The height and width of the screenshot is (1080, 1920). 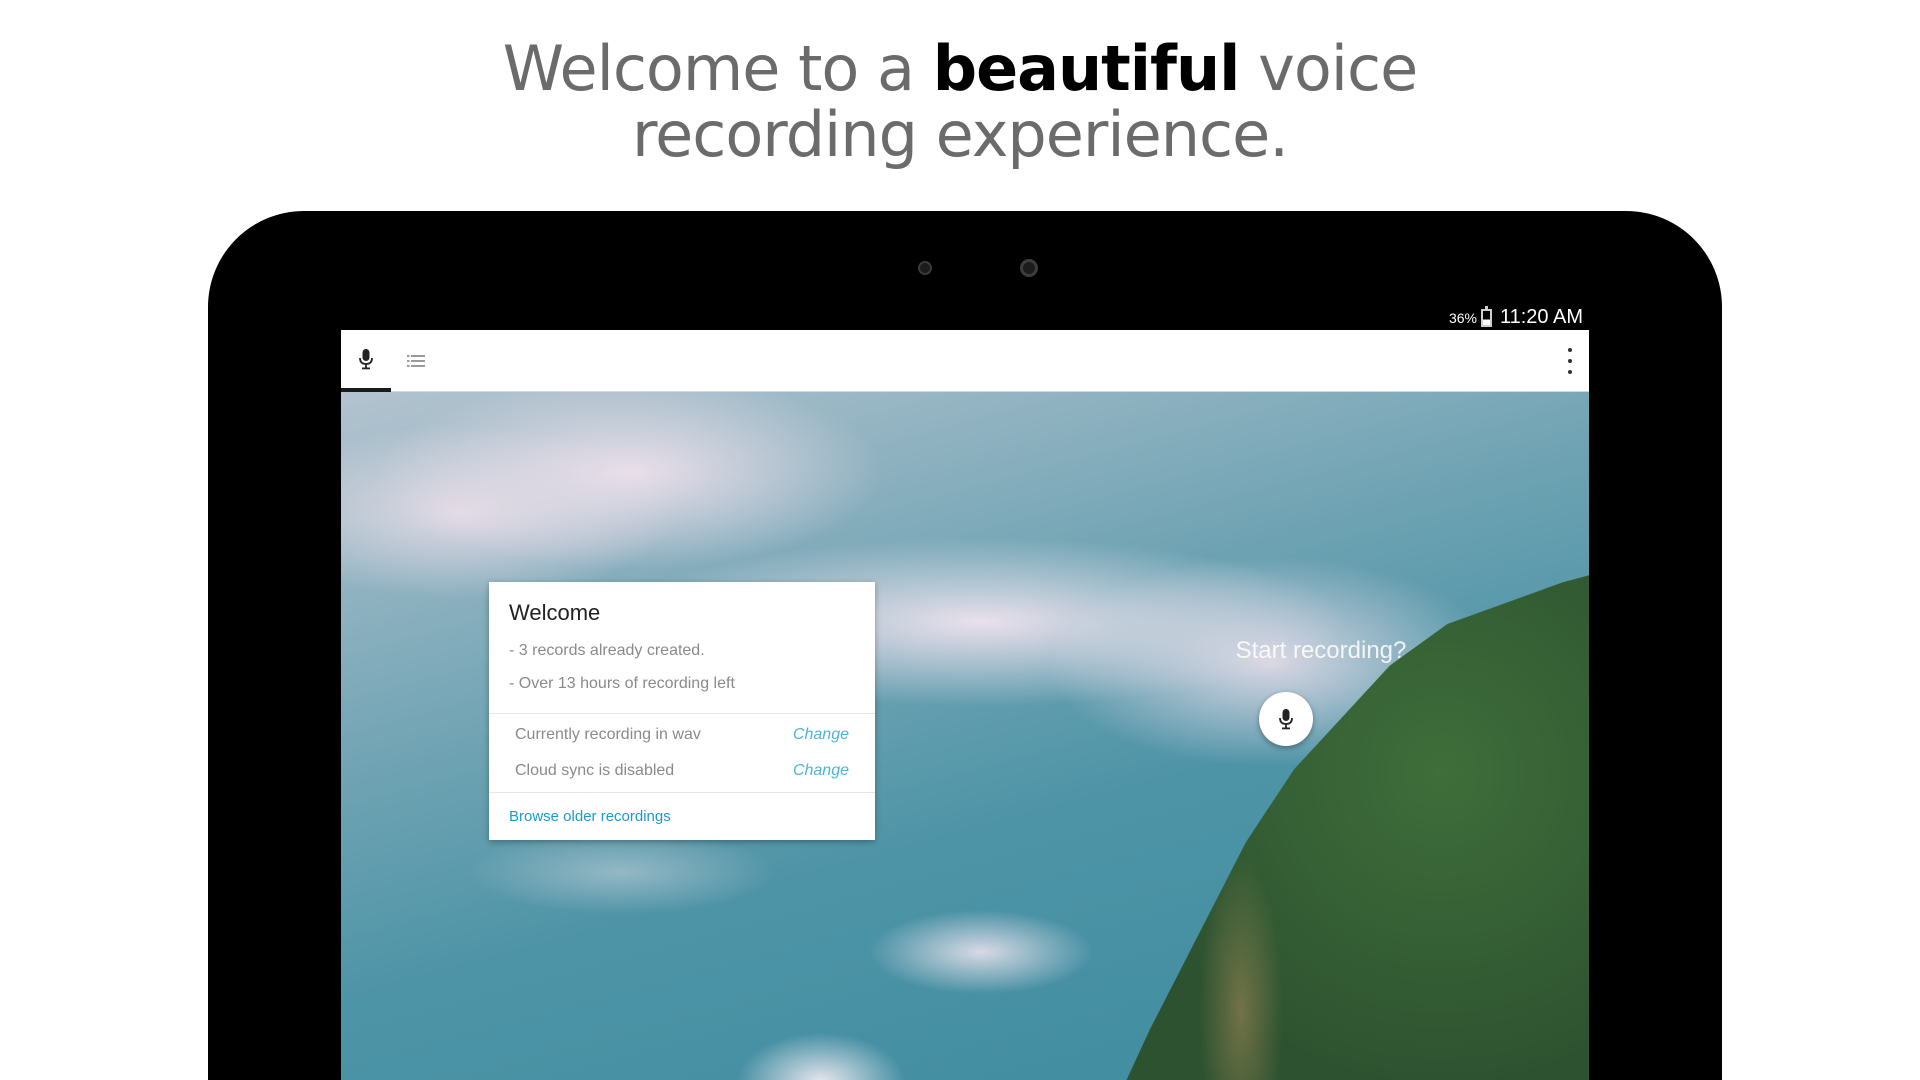 I want to click on overflow-menu-icon, so click(x=1570, y=361).